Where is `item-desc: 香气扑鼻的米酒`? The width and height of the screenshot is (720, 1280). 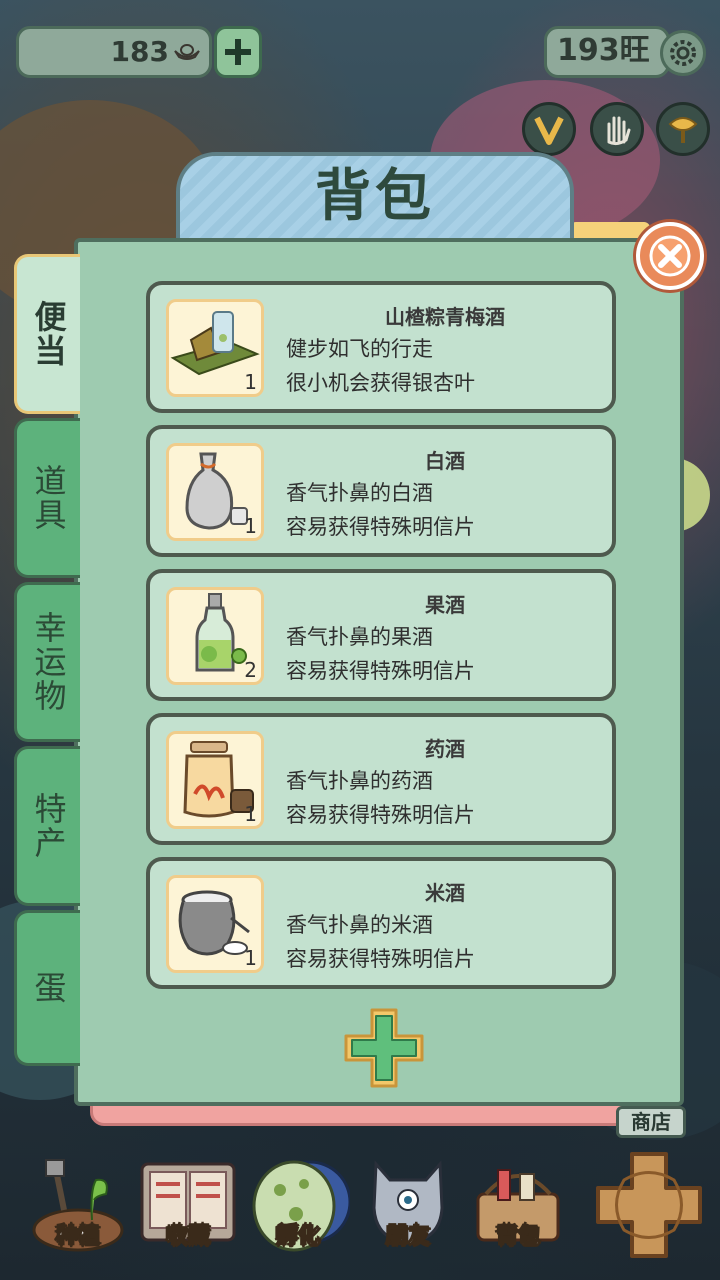
item-desc: 香气扑鼻的米酒 is located at coordinates (359, 925).